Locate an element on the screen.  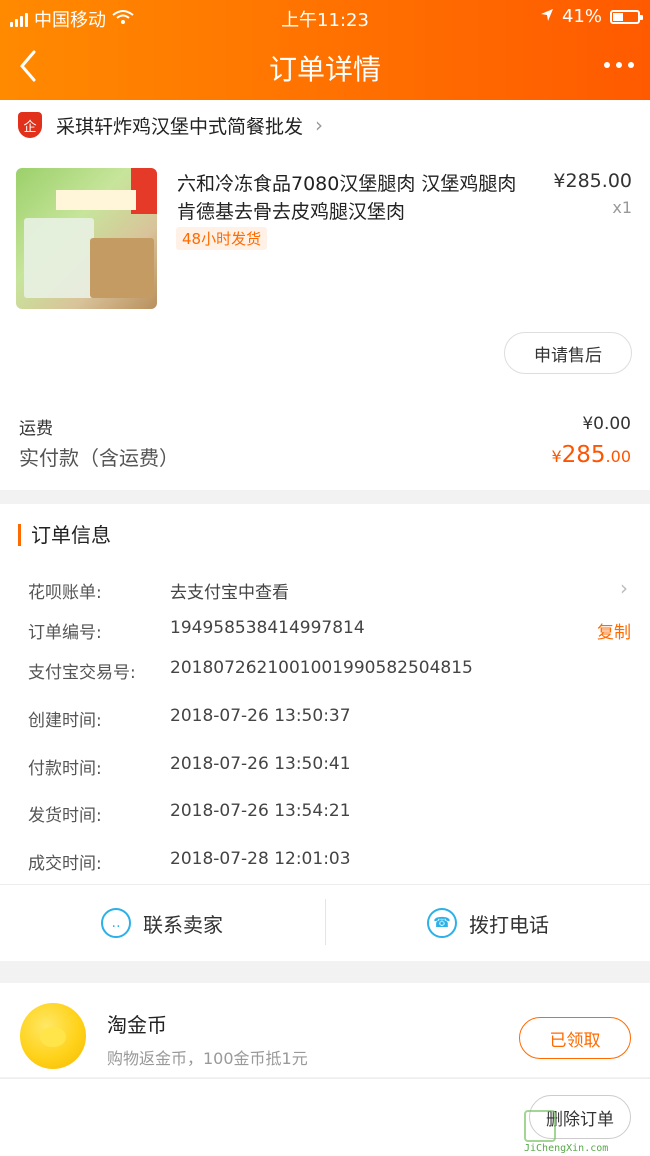
completed-time-row: 成交时间: 2018-07-28 12:01:03 is located at coordinates (325, 864).